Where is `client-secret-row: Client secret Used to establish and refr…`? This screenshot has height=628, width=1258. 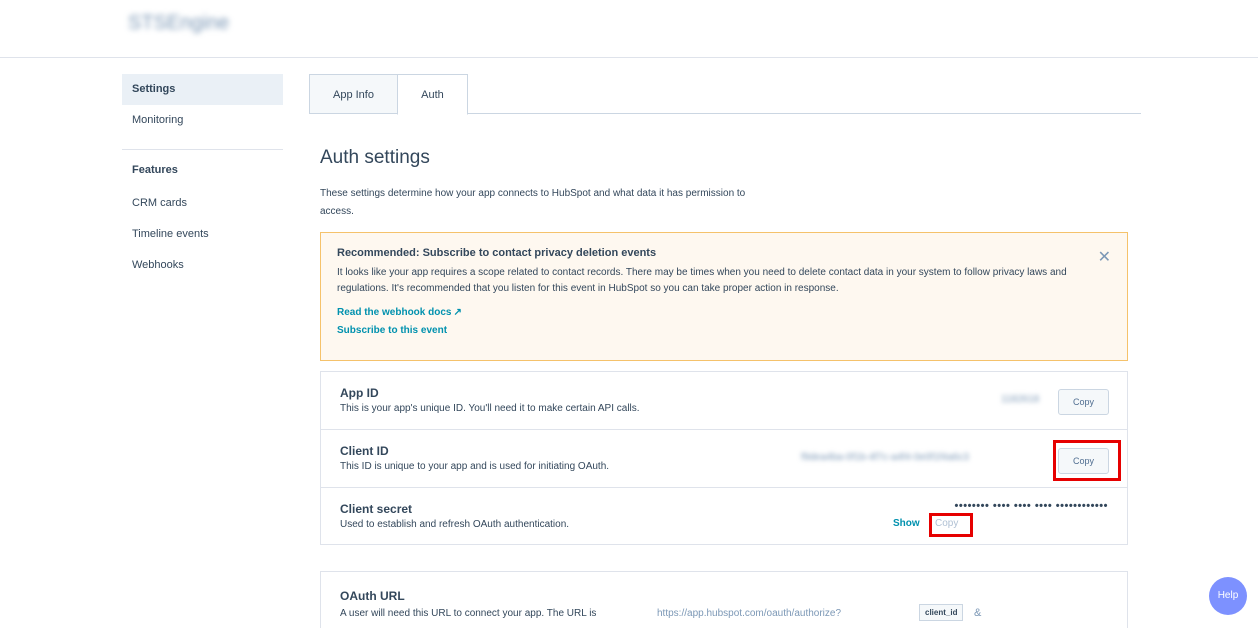
client-secret-row: Client secret Used to establish and refr… is located at coordinates (724, 517).